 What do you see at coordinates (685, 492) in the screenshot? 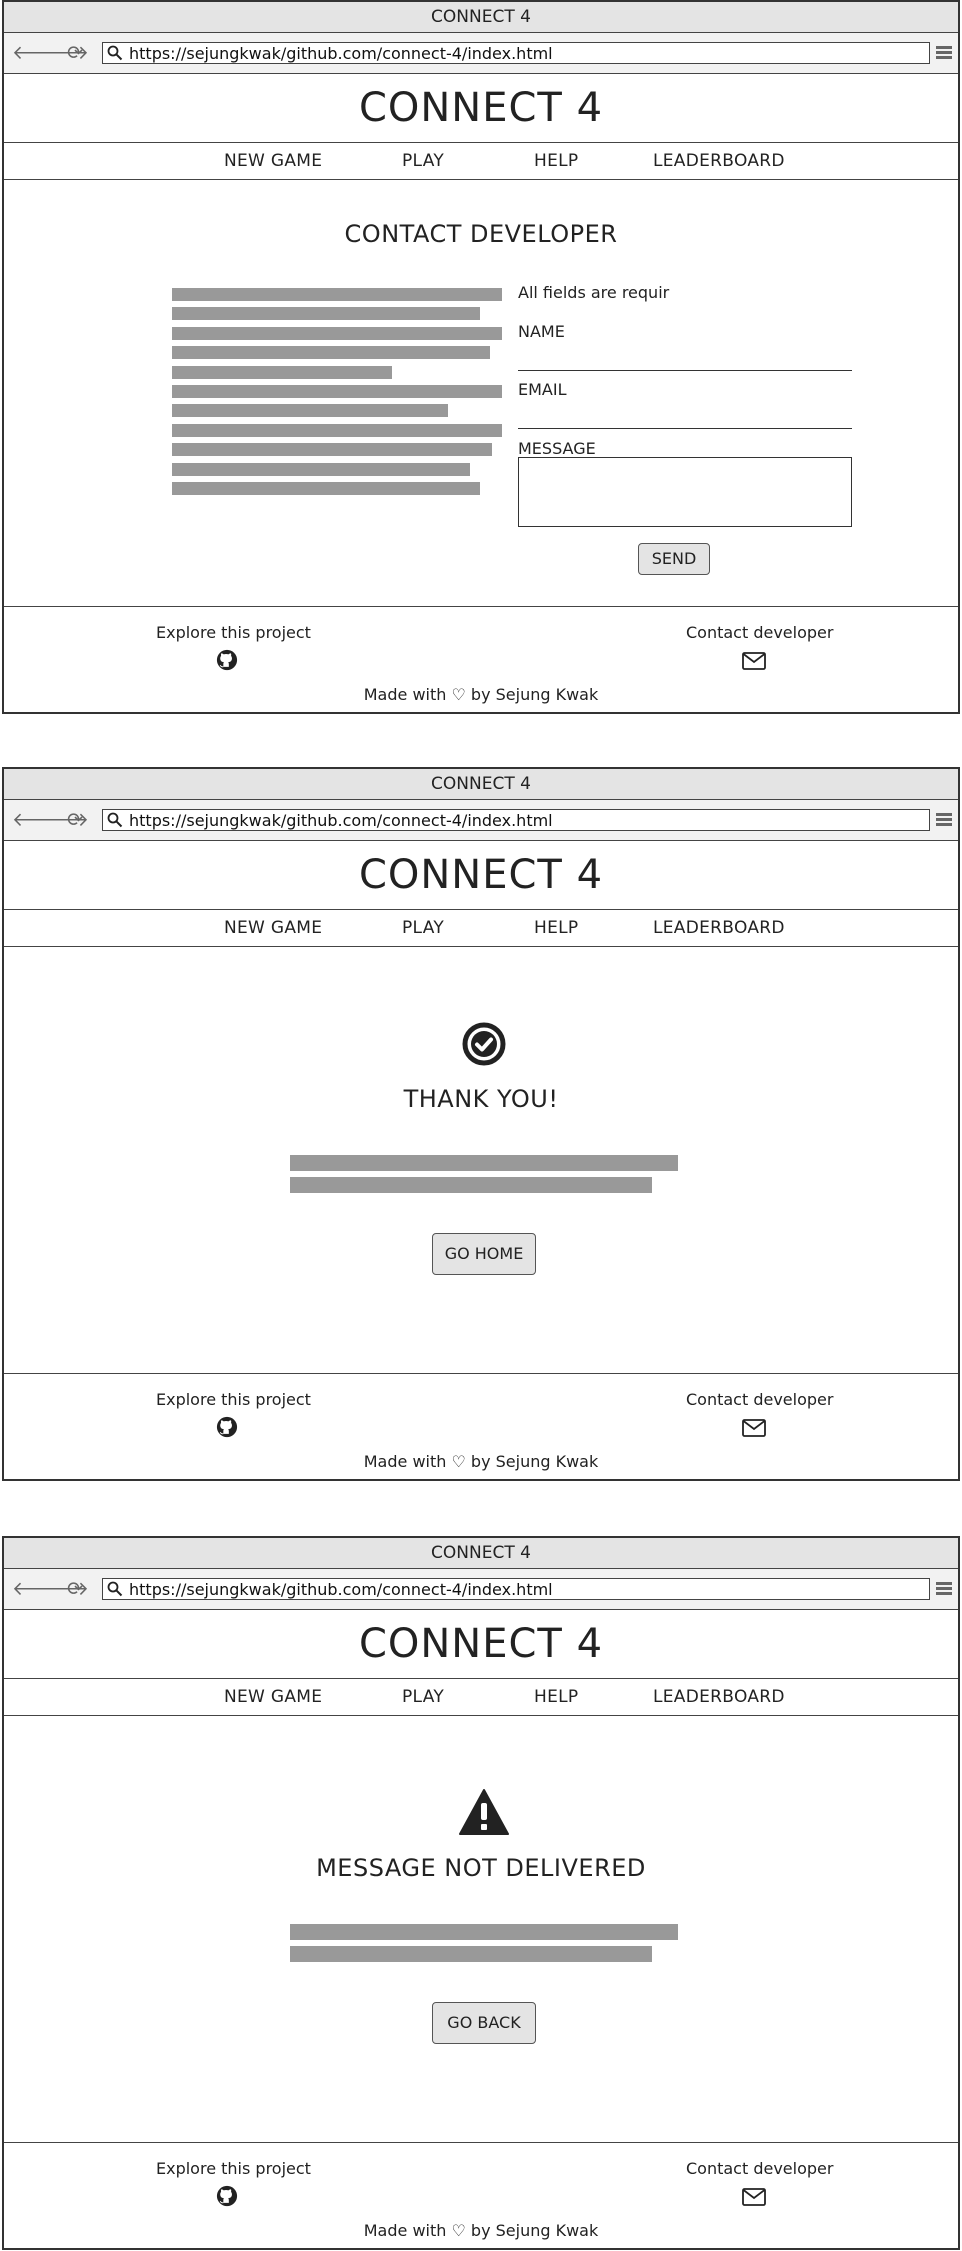
I see `message-textarea` at bounding box center [685, 492].